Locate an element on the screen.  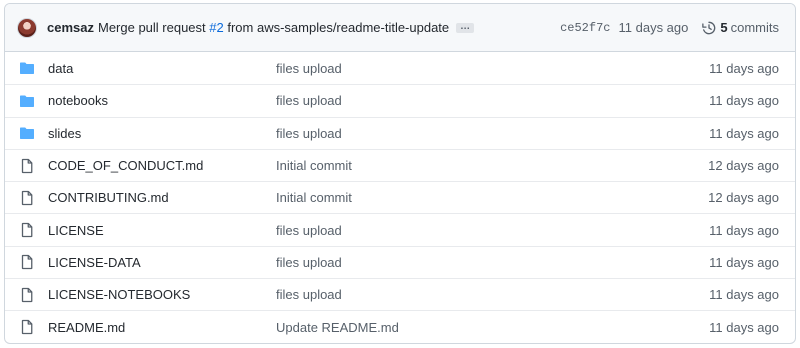
commit-sha-link: ce52f7c is located at coordinates (585, 28).